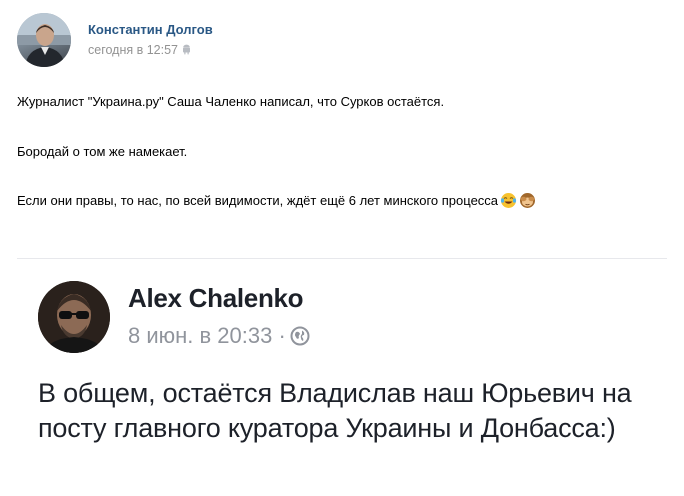  I want to click on laughing-tears-emoji, so click(508, 200).